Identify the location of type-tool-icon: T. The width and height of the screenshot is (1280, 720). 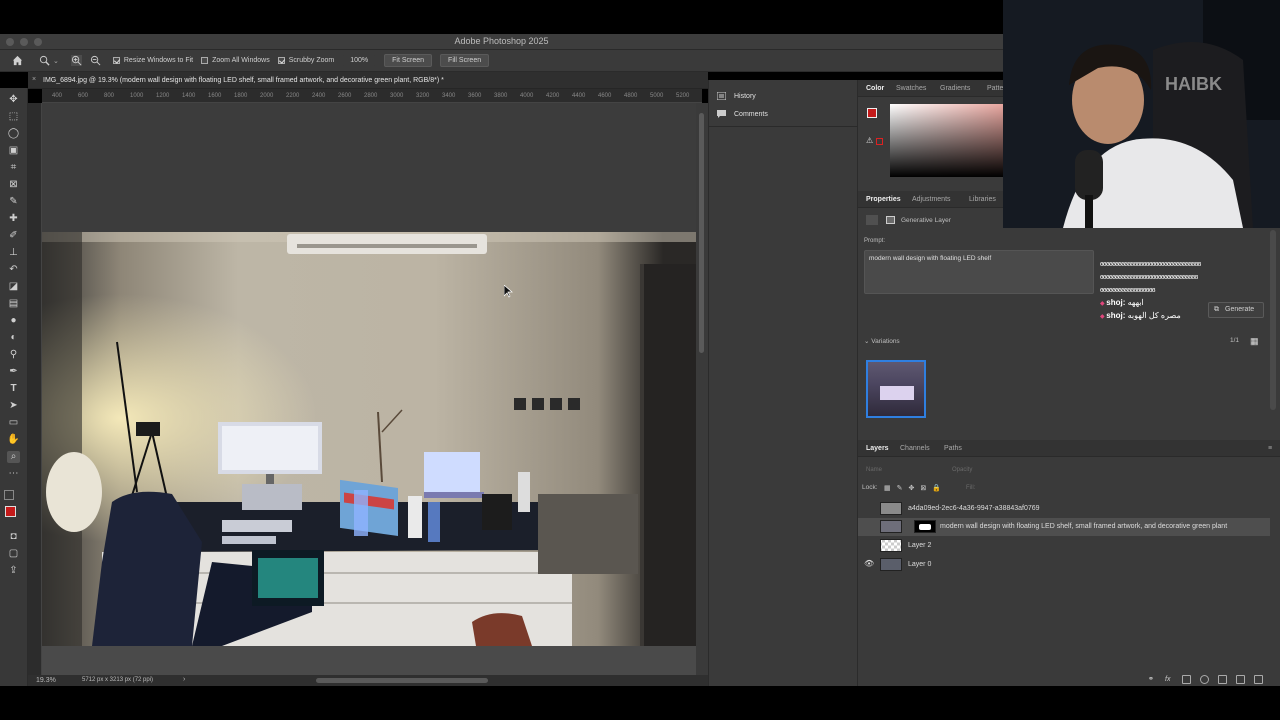
(13, 389).